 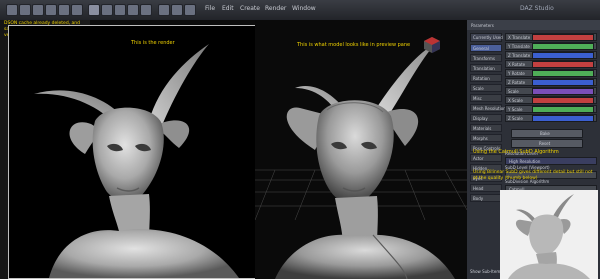 I want to click on bake-button: Bake, so click(x=547, y=133).